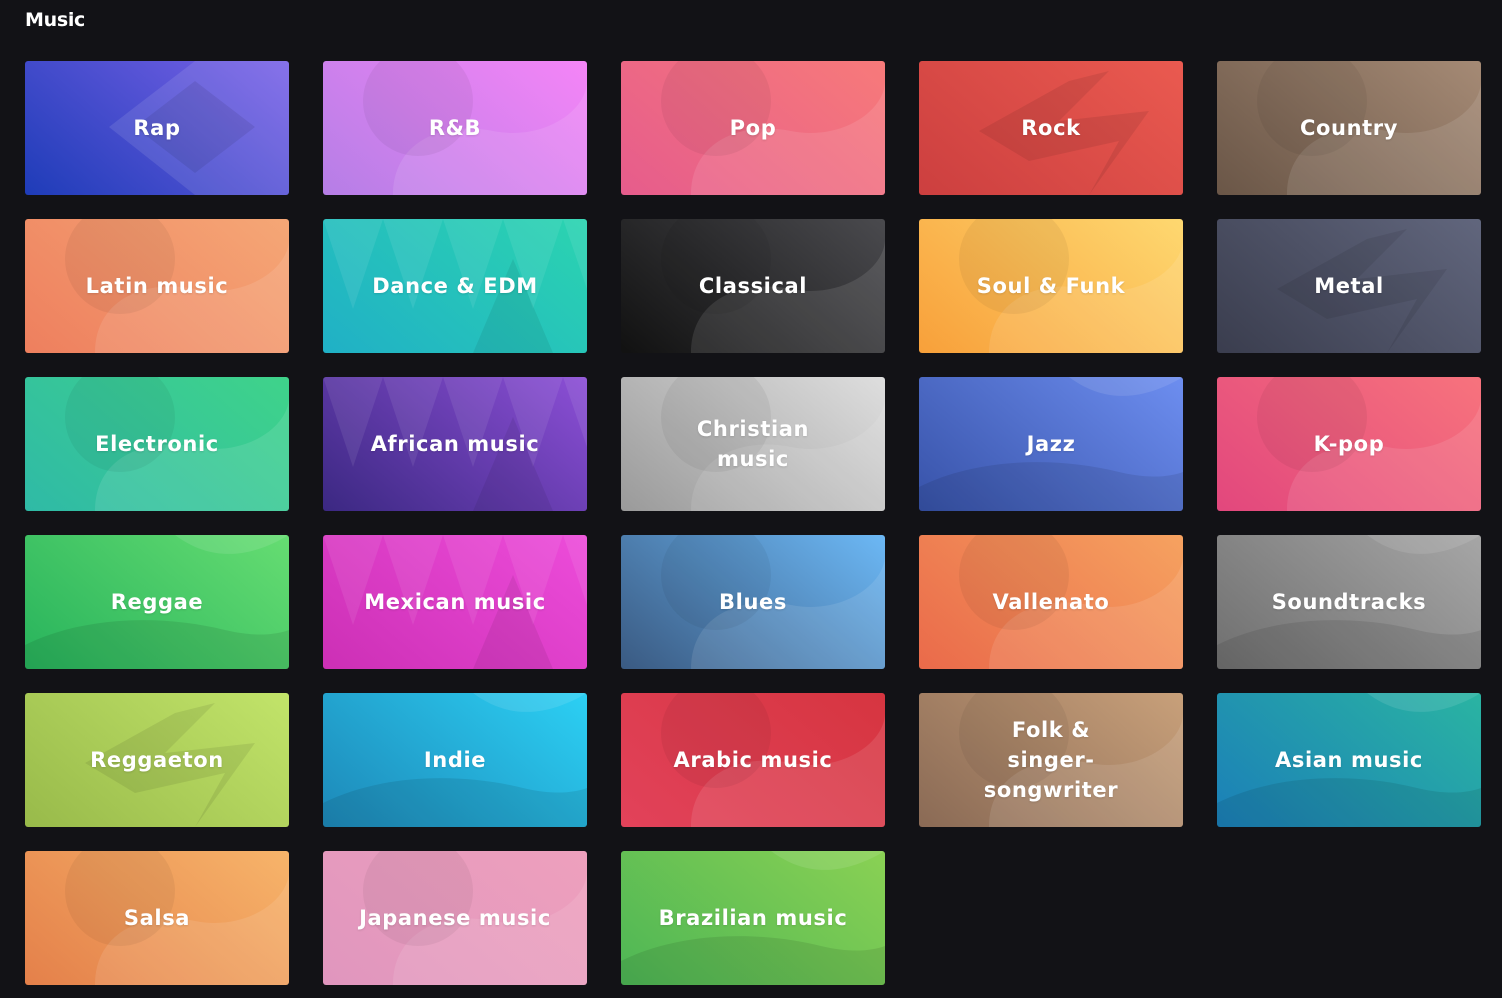 The image size is (1502, 998). I want to click on genre-tile-label: Latin music, so click(157, 286).